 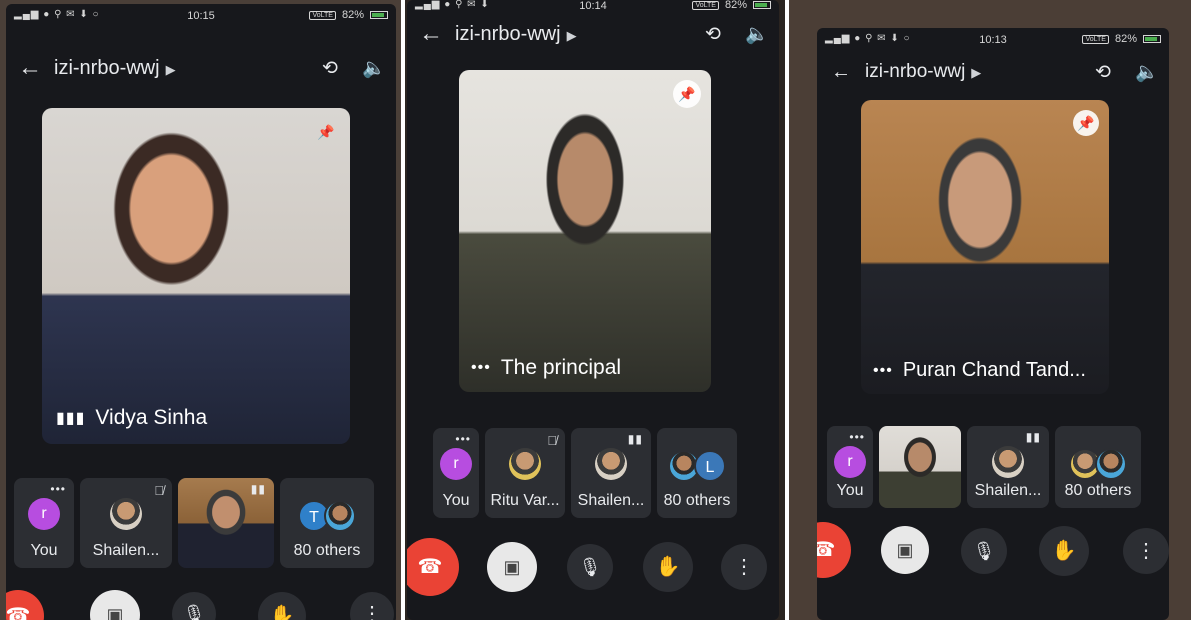 I want to click on participant-tile-others: T 80 others, so click(x=327, y=523).